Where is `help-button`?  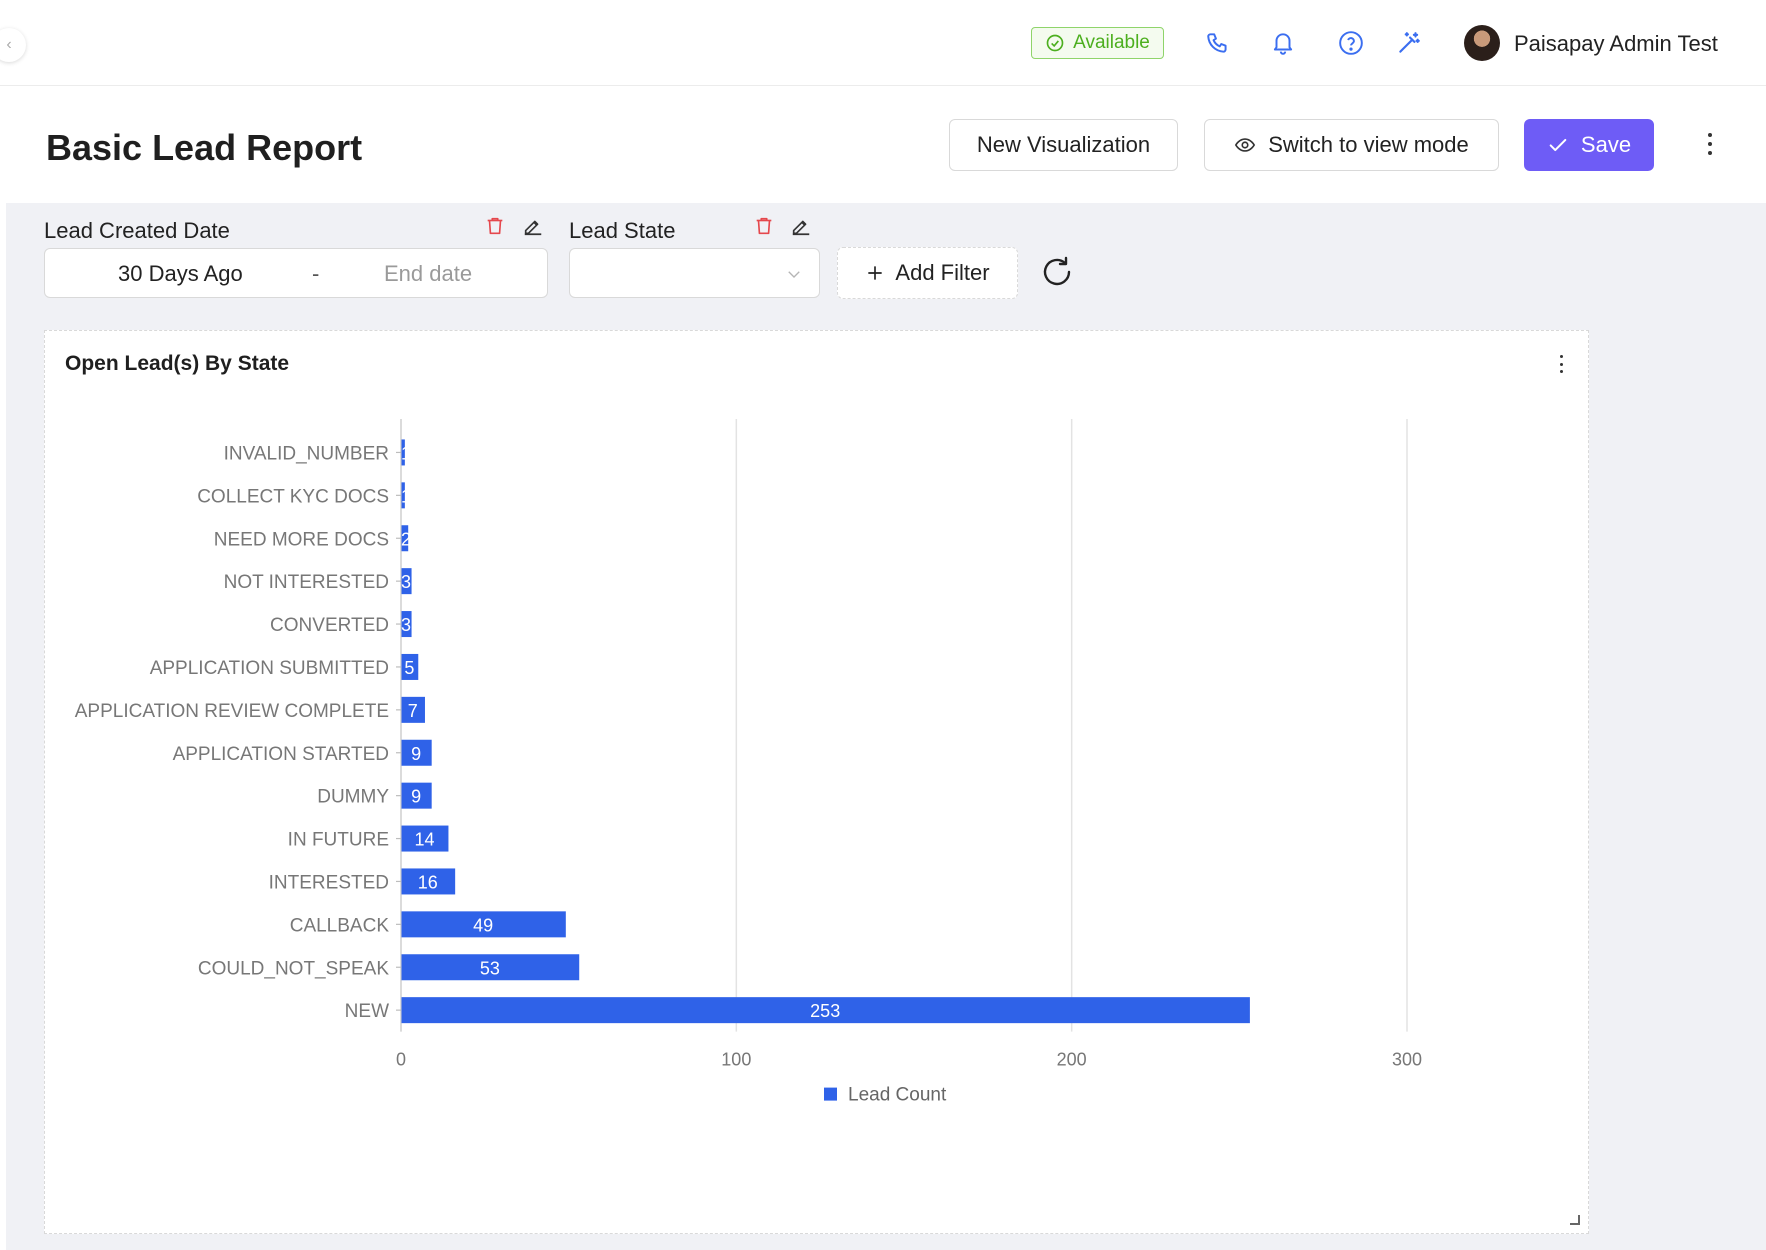 help-button is located at coordinates (1351, 43).